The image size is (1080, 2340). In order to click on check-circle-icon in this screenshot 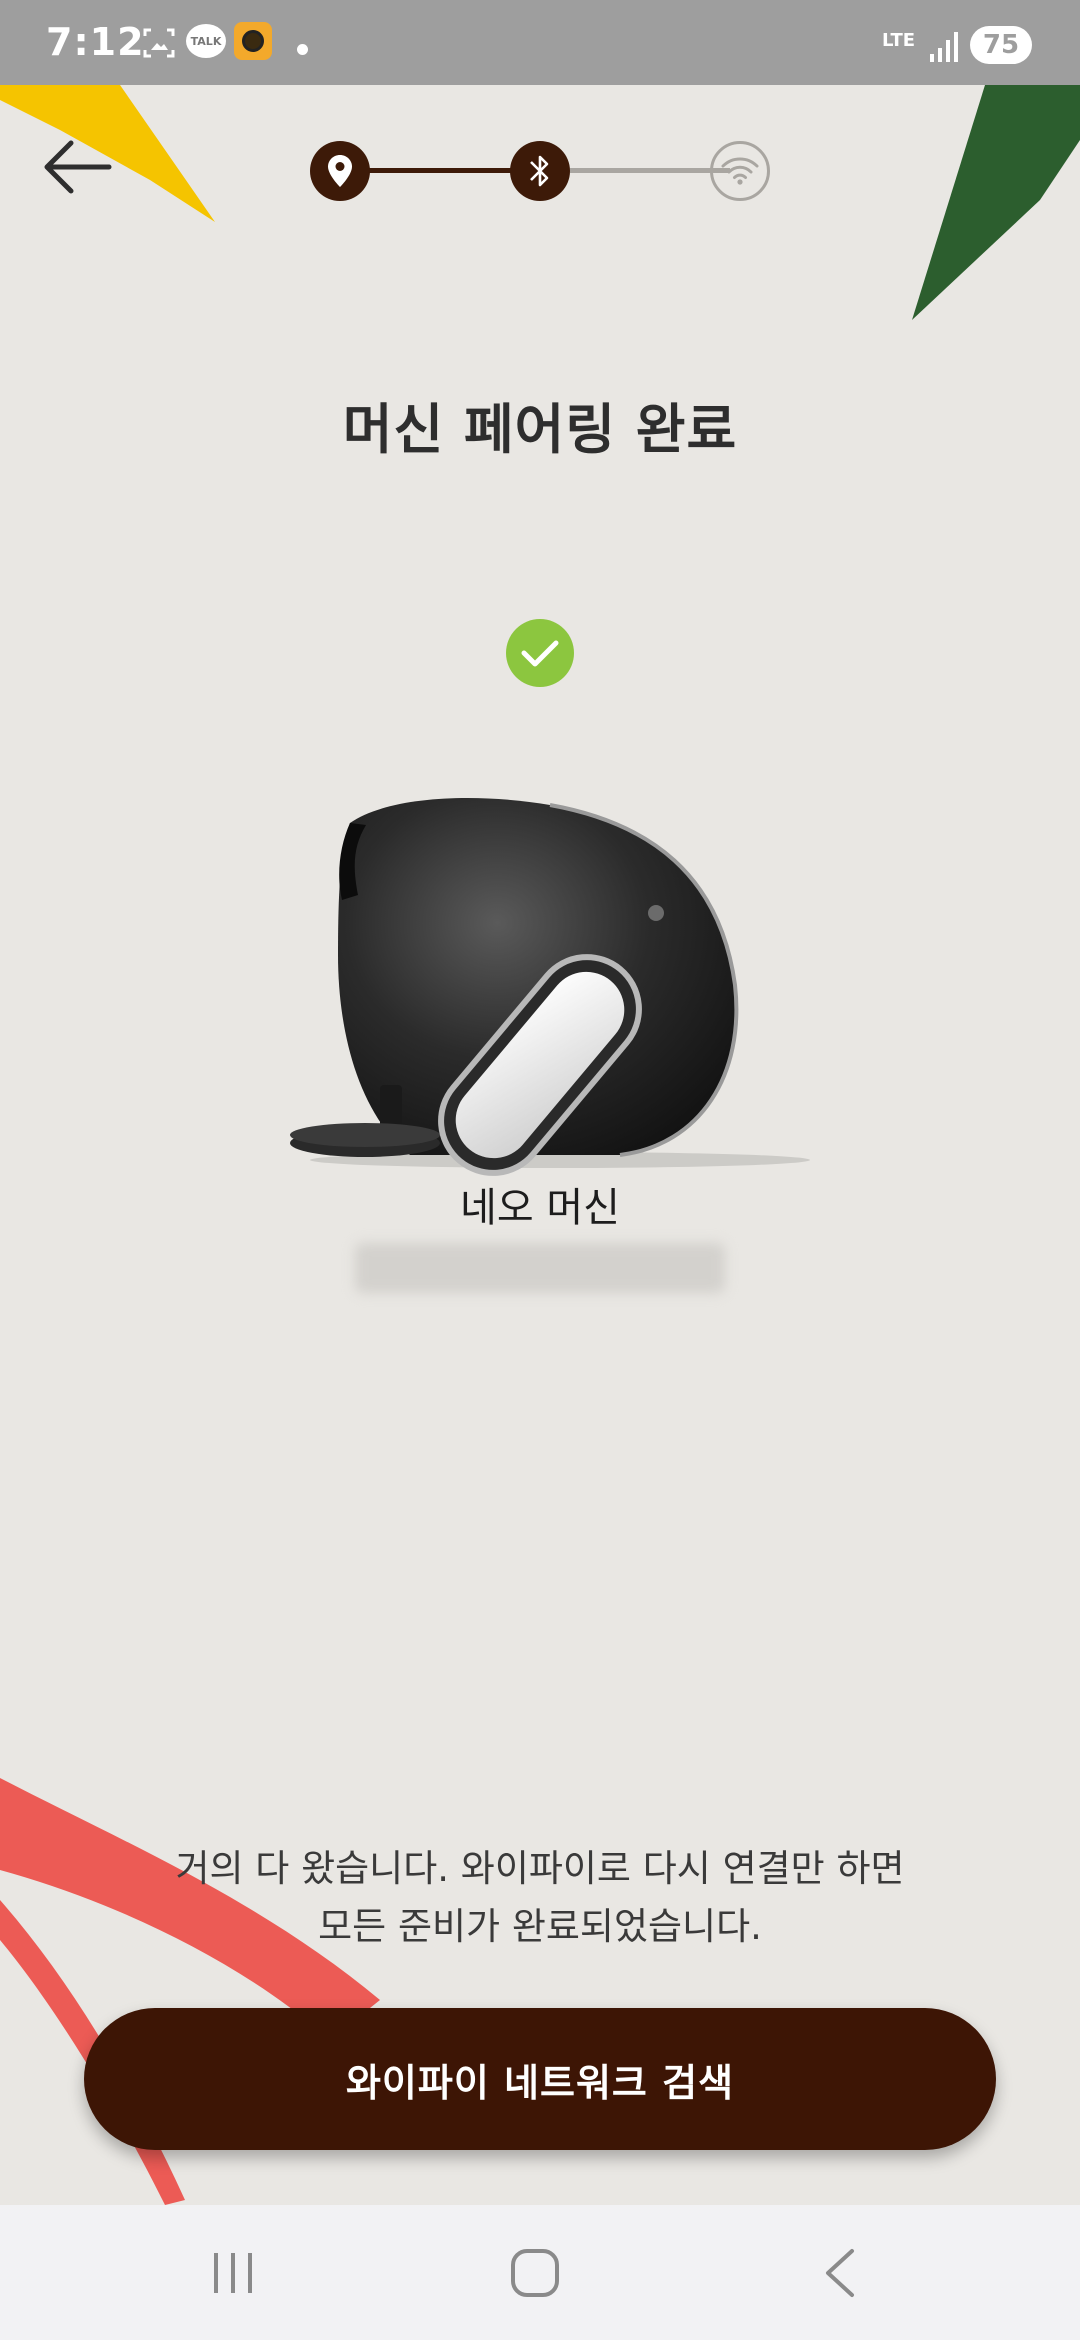, I will do `click(540, 653)`.